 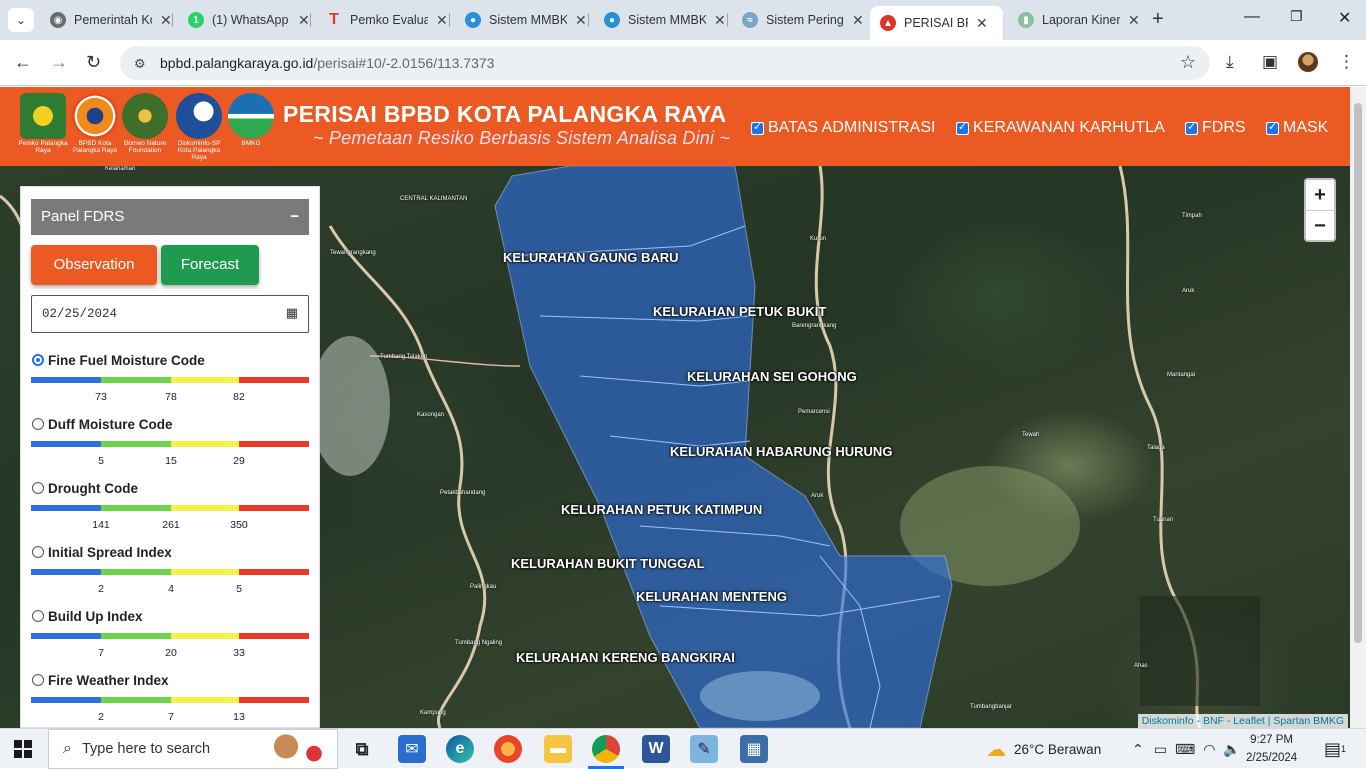 I want to click on browser-tab: ▮ Laporan Kinerja ✕, so click(x=1074, y=20).